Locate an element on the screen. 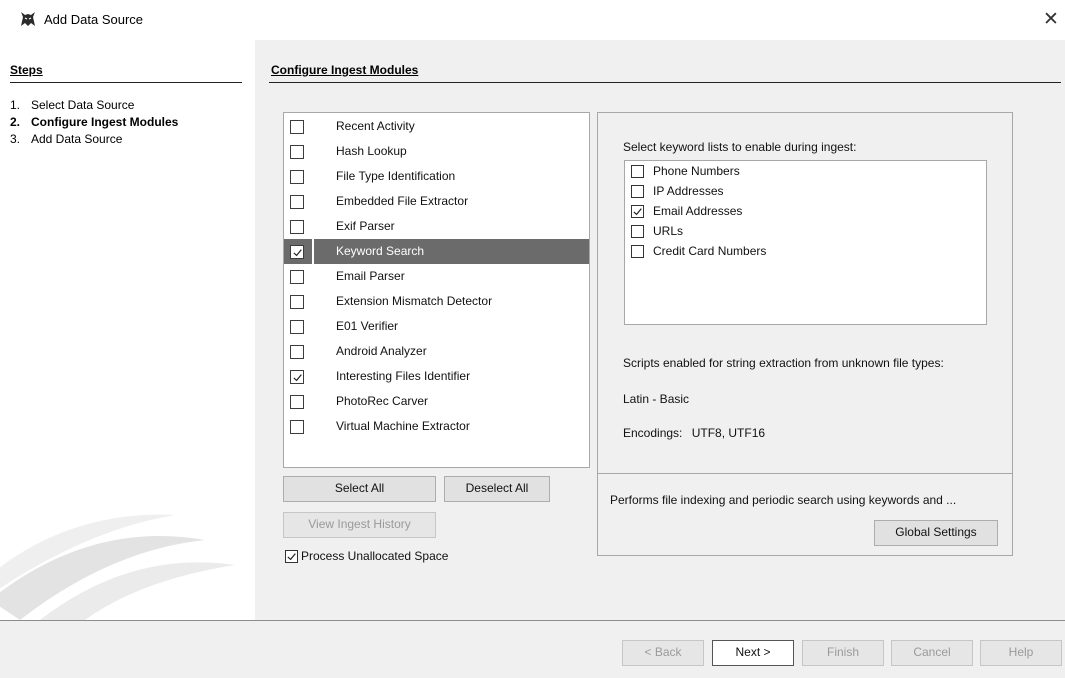  decorative-swoosh-graphic is located at coordinates (117, 567).